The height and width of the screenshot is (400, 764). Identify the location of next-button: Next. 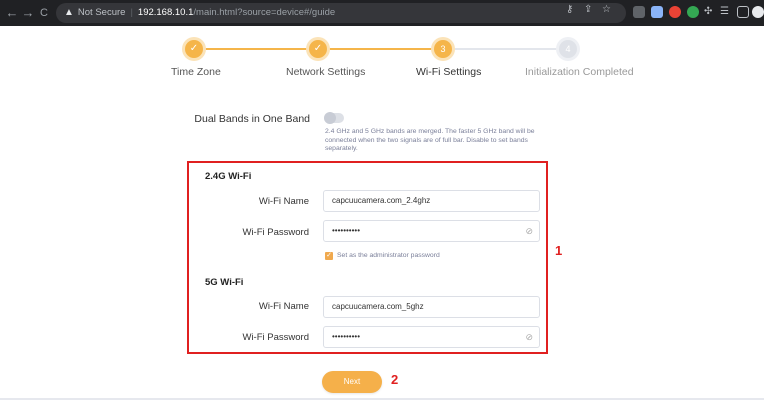
(352, 382).